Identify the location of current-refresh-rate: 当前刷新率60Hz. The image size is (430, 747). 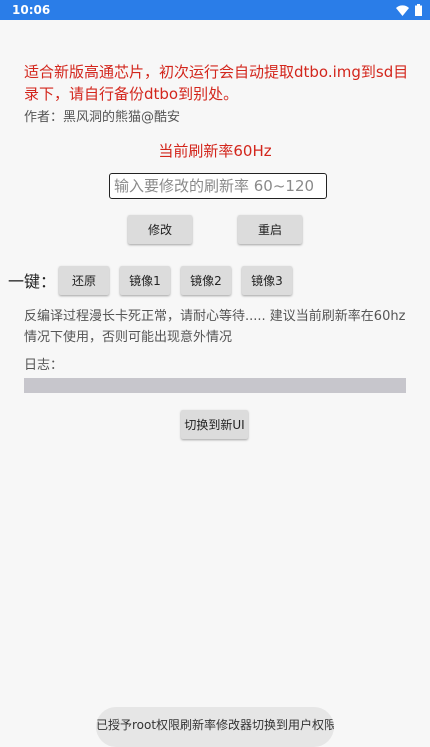
(215, 151).